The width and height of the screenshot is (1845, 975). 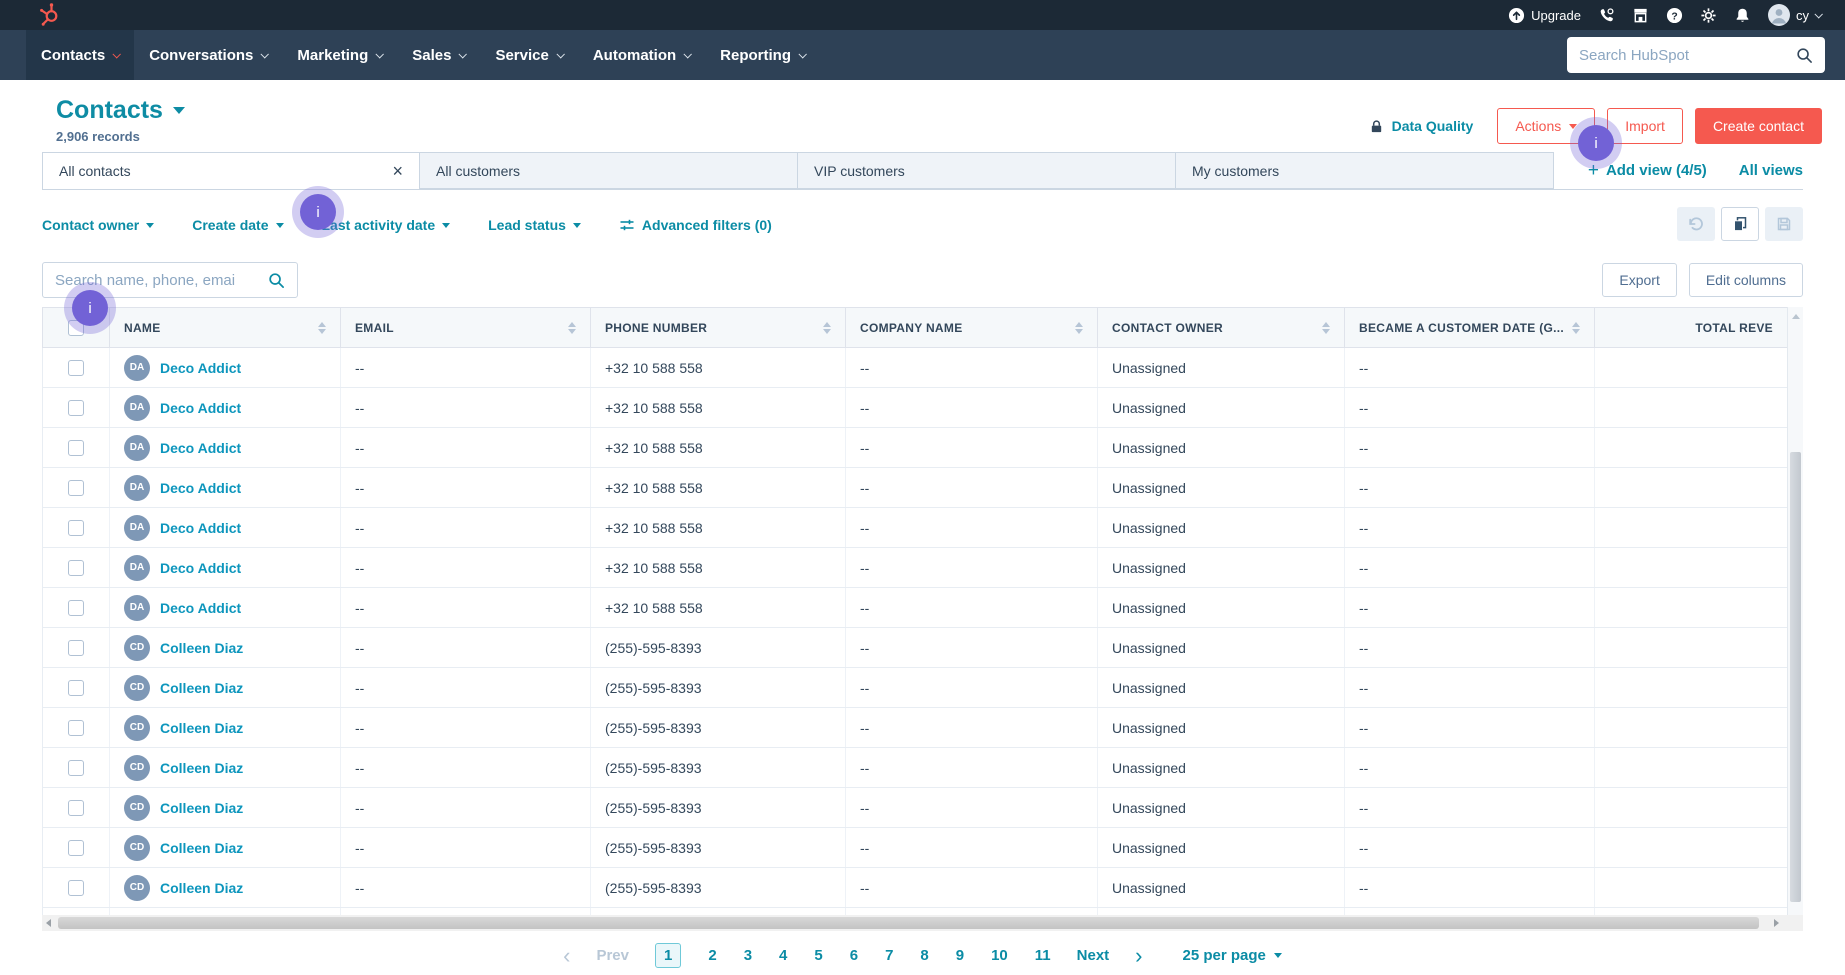 What do you see at coordinates (566, 955) in the screenshot?
I see `prev-chevron-icon: ‹` at bounding box center [566, 955].